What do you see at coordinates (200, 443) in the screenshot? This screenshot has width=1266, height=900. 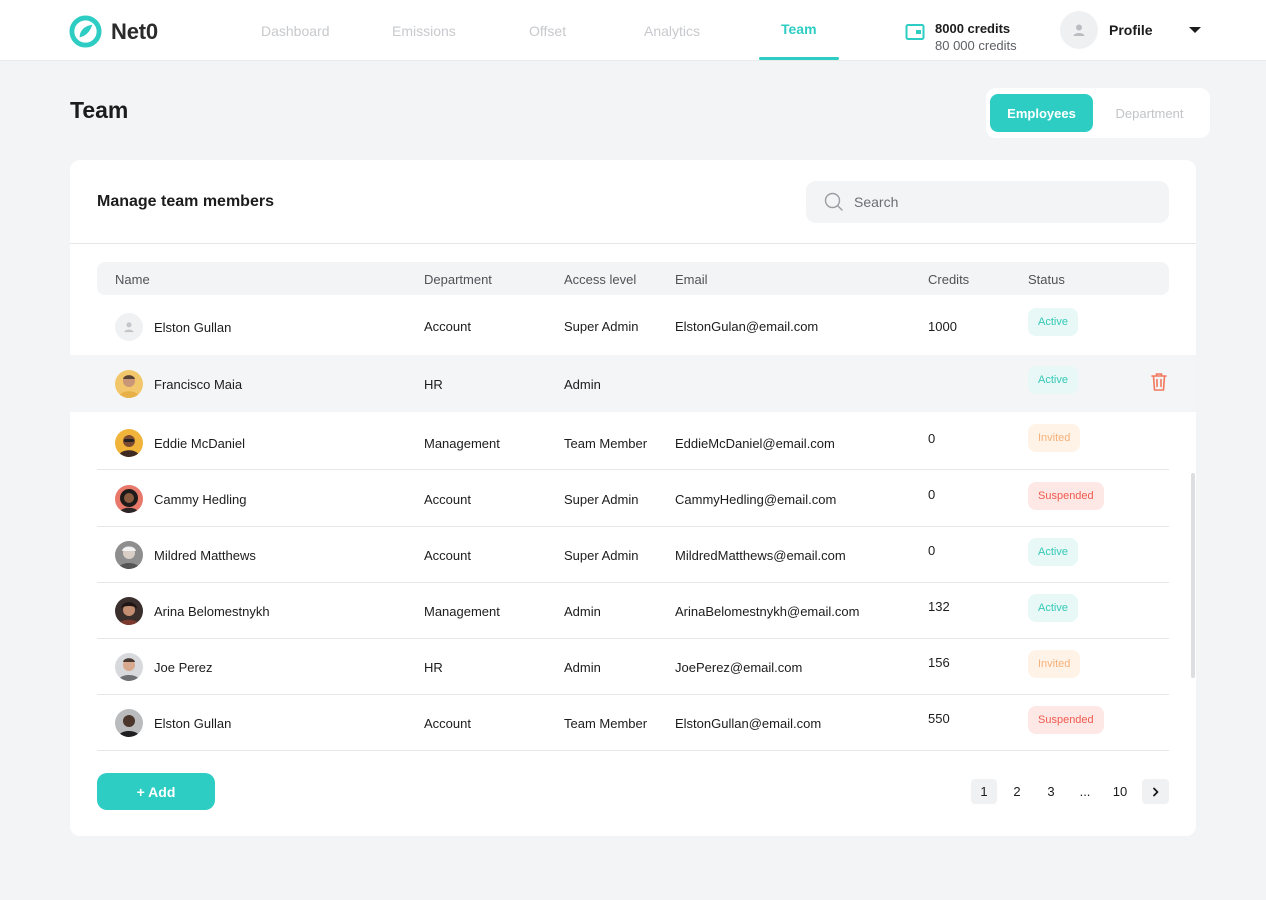 I see `member-name: Eddie McDaniel` at bounding box center [200, 443].